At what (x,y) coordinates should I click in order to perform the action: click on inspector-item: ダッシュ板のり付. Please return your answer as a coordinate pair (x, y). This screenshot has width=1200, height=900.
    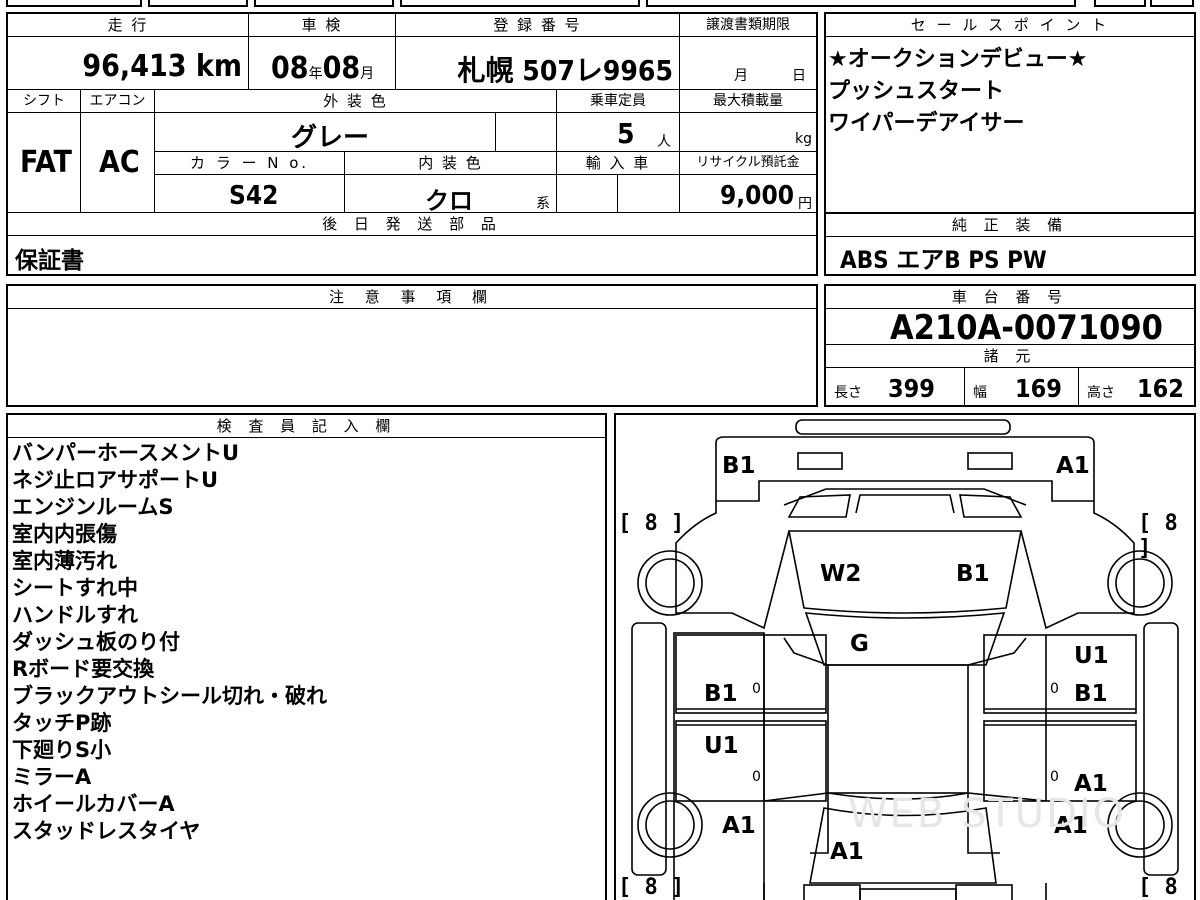
    Looking at the image, I should click on (96, 642).